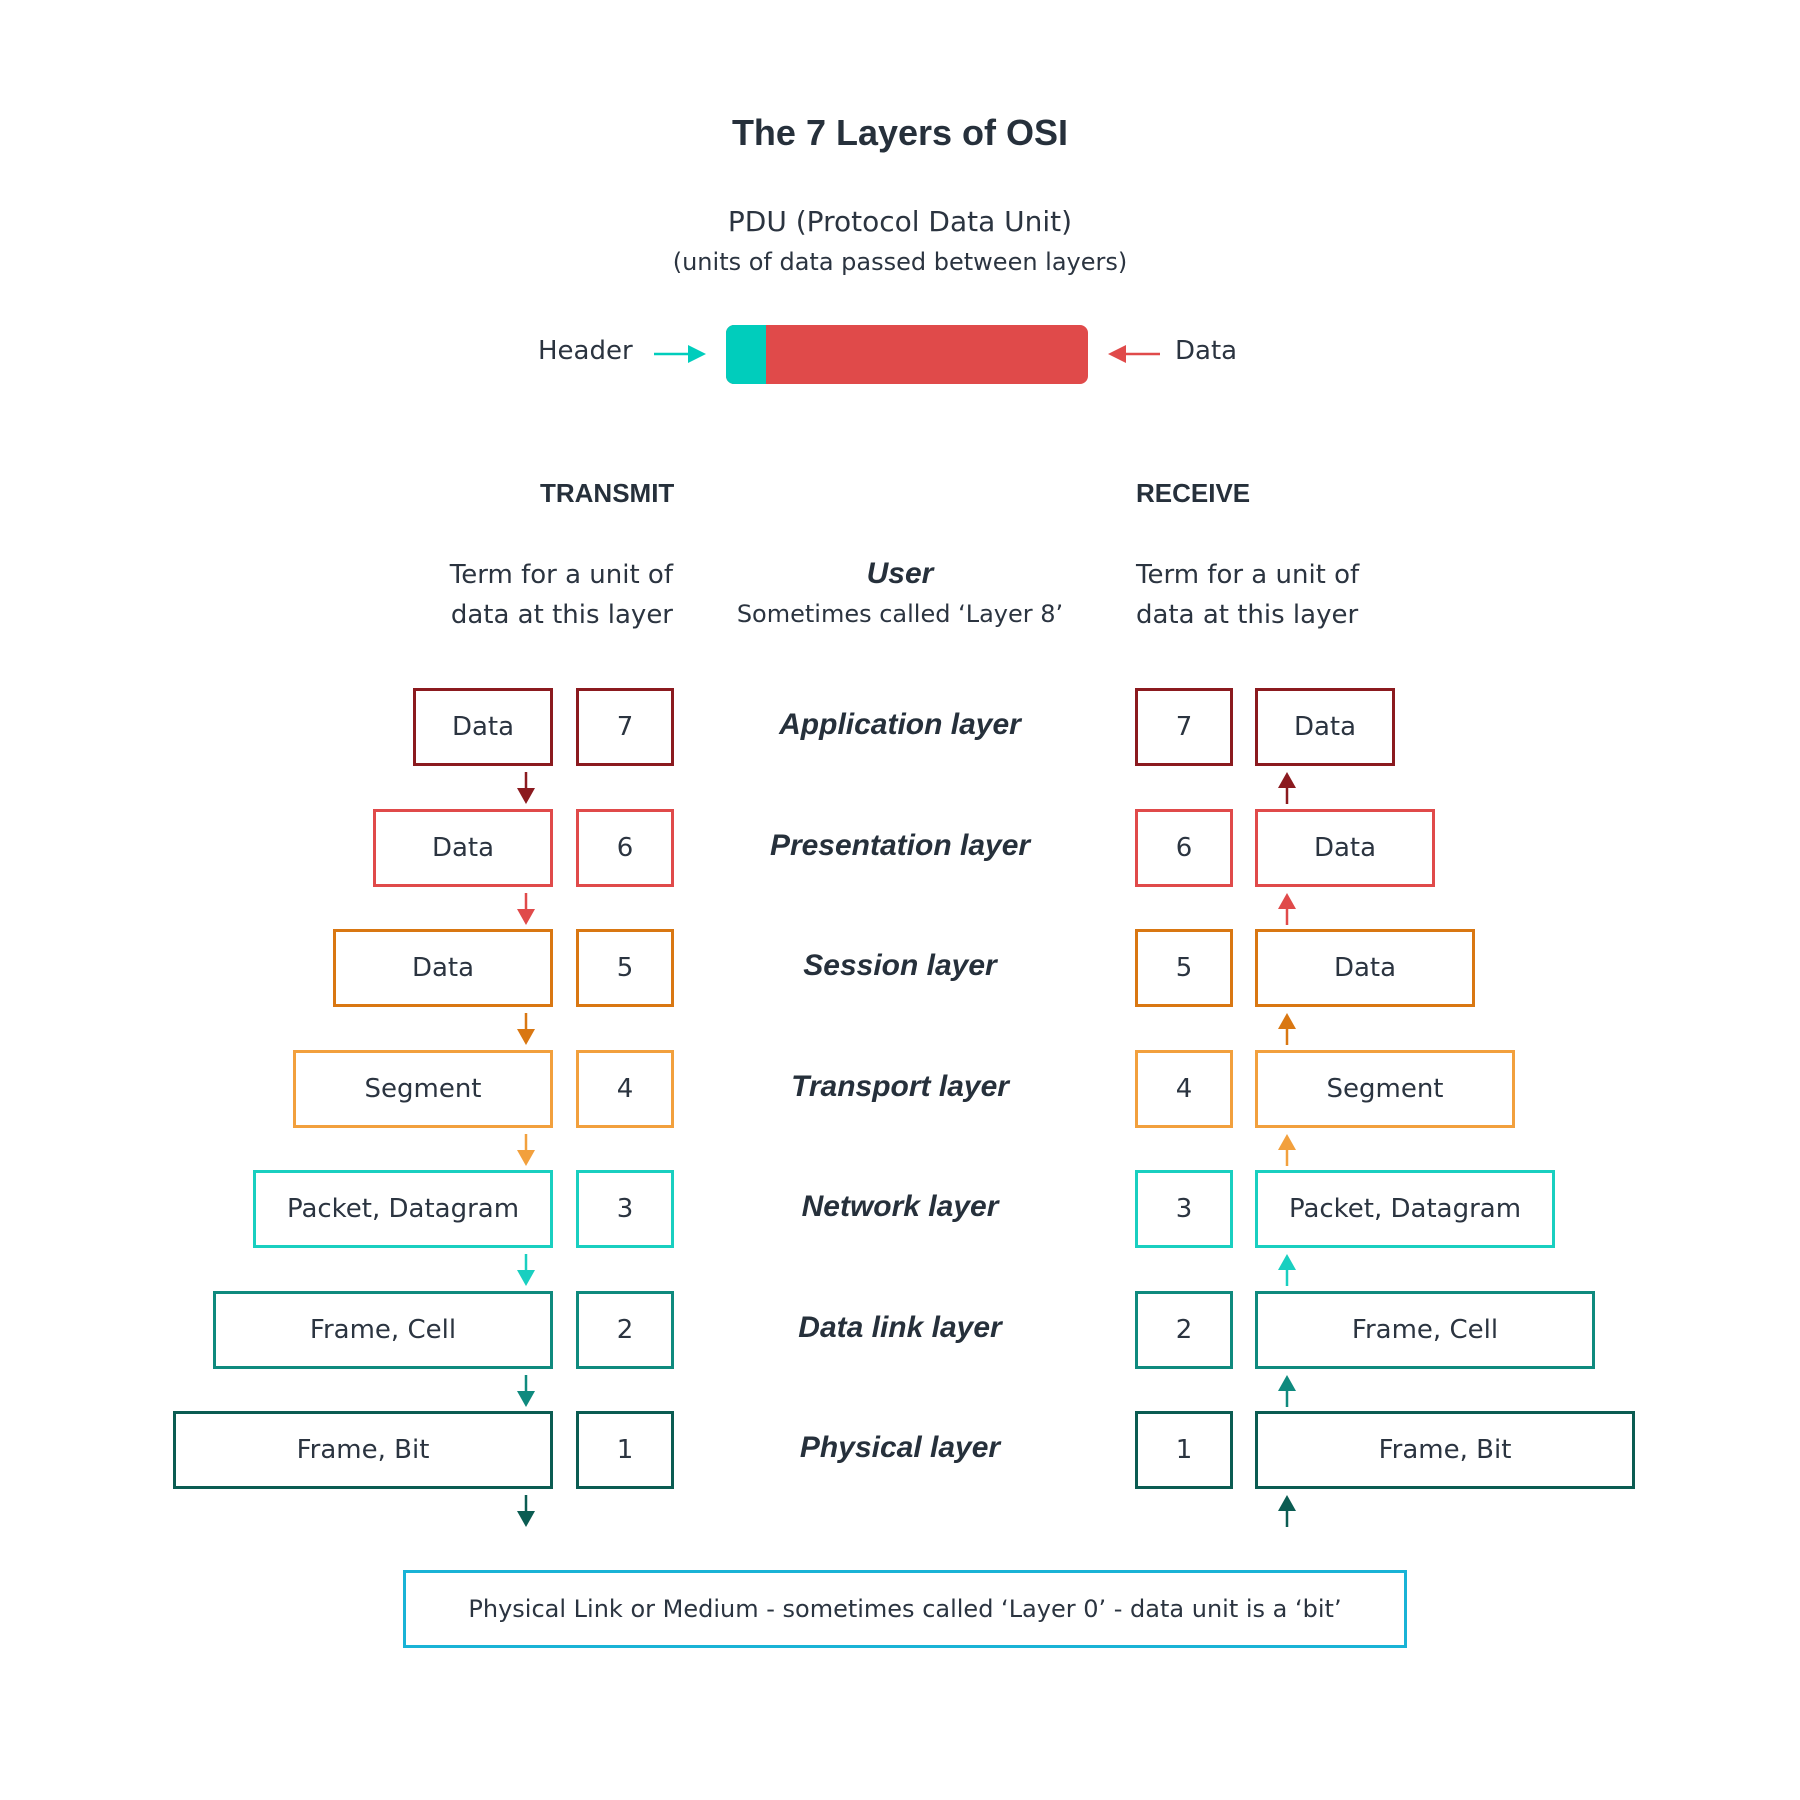 The height and width of the screenshot is (1800, 1800). Describe the element at coordinates (1134, 354) in the screenshot. I see `data-pointer-arrow` at that location.